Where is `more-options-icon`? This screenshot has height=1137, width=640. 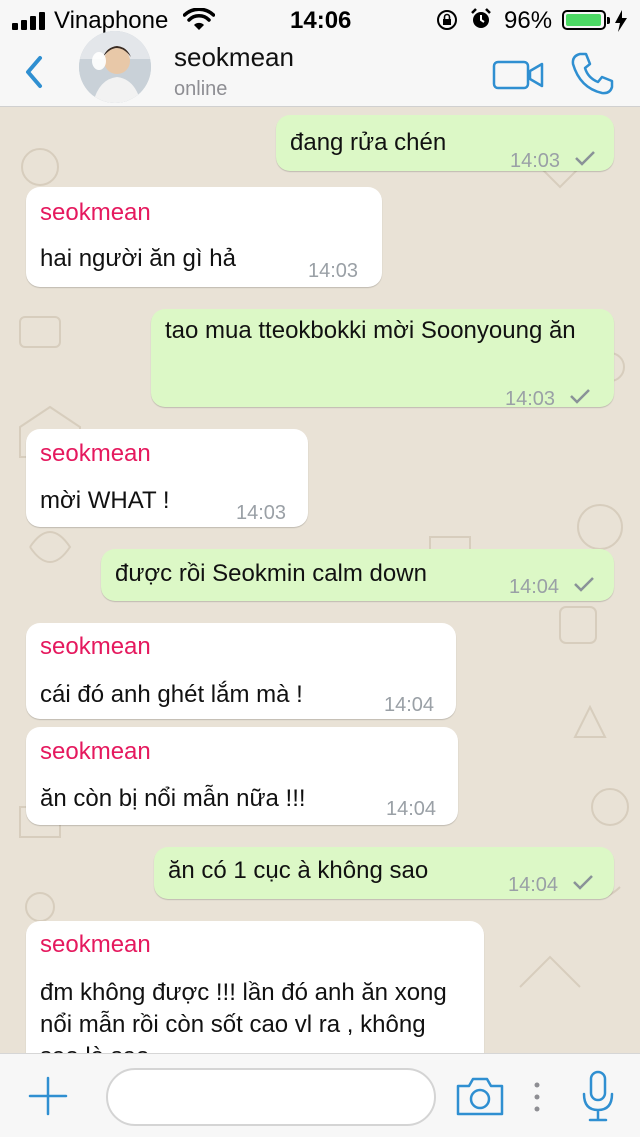 more-options-icon is located at coordinates (537, 1097).